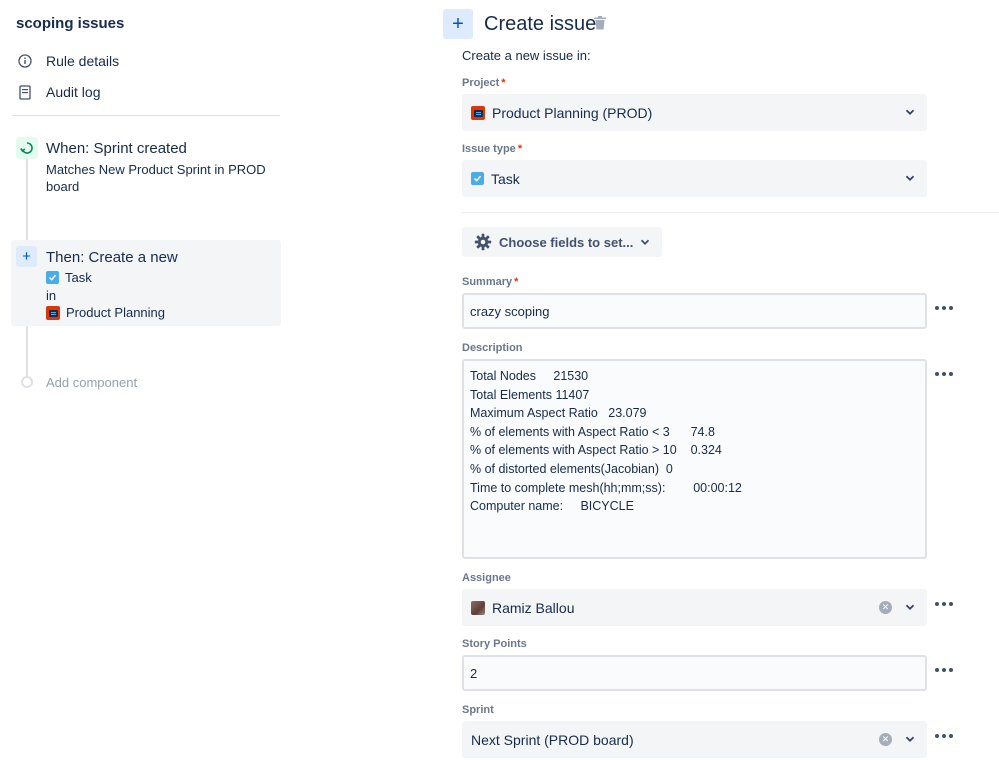  What do you see at coordinates (27, 382) in the screenshot?
I see `add-component-dot` at bounding box center [27, 382].